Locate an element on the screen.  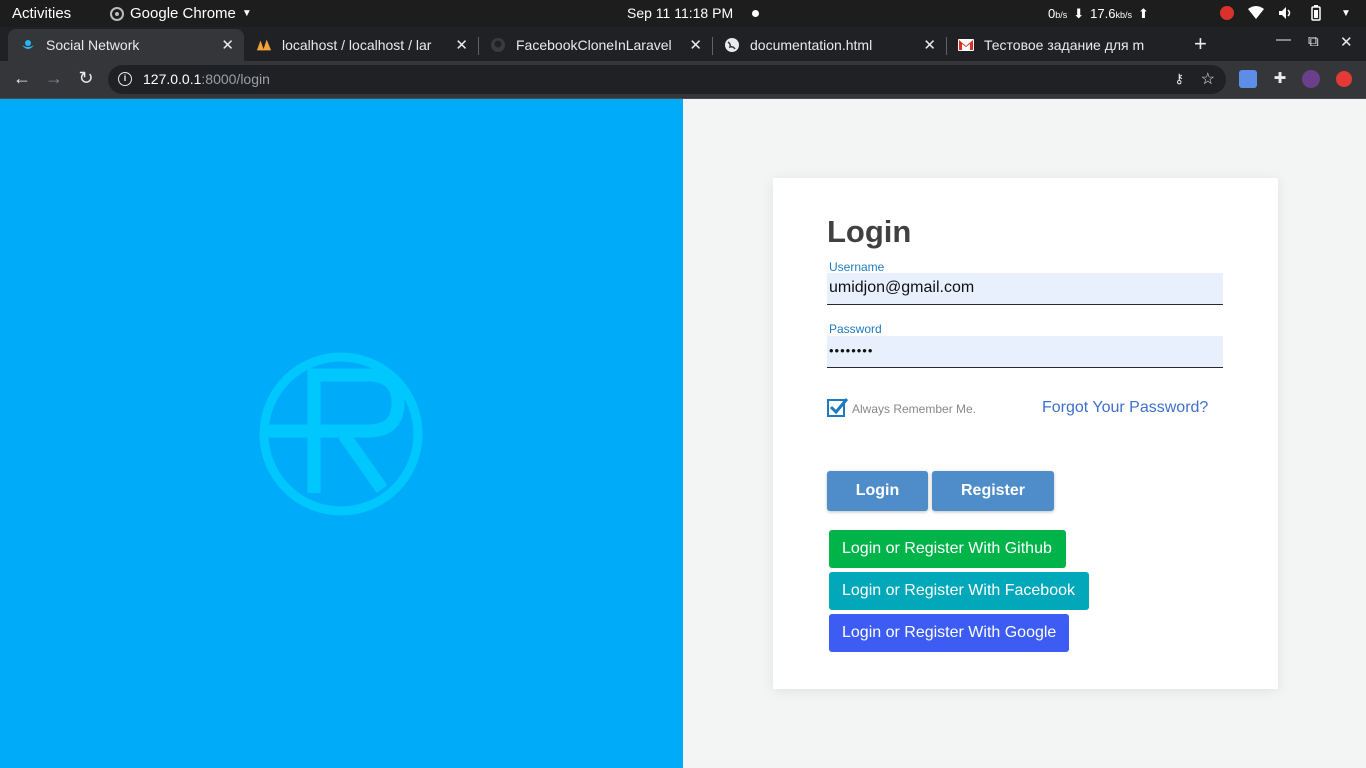
tab-phpmyadmin: localhost / localhost / lar ✕ is located at coordinates (361, 45).